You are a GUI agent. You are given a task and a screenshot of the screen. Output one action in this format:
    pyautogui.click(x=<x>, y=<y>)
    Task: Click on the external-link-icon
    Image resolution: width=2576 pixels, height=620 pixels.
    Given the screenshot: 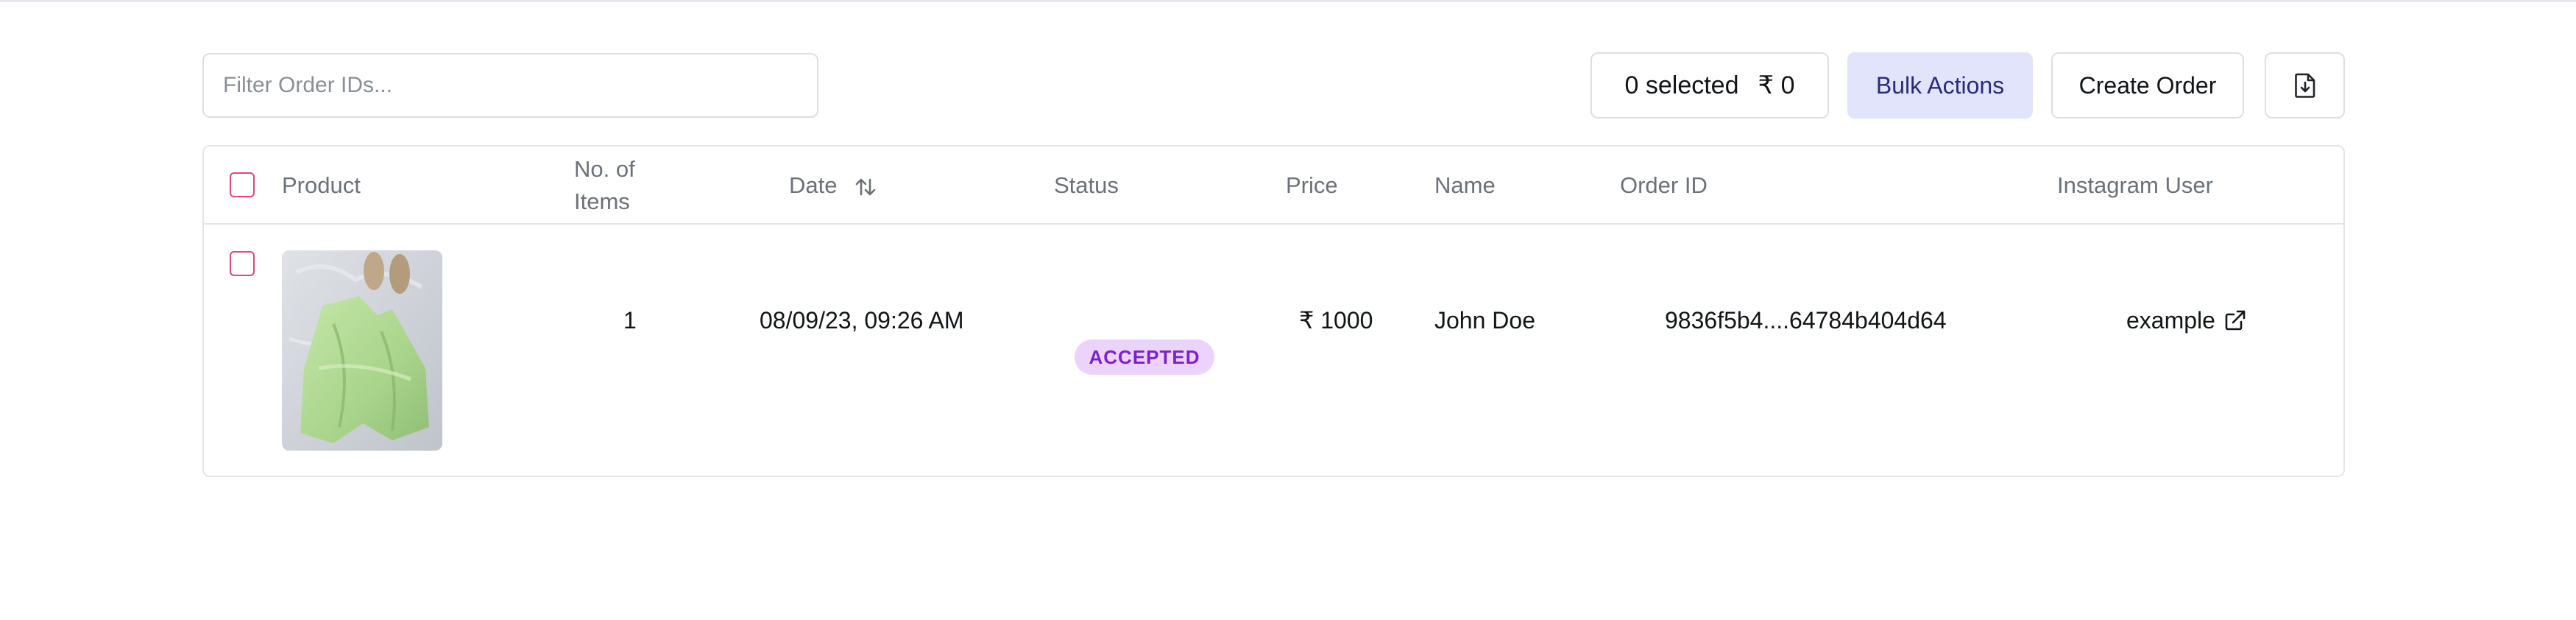 What is the action you would take?
    pyautogui.click(x=2235, y=321)
    